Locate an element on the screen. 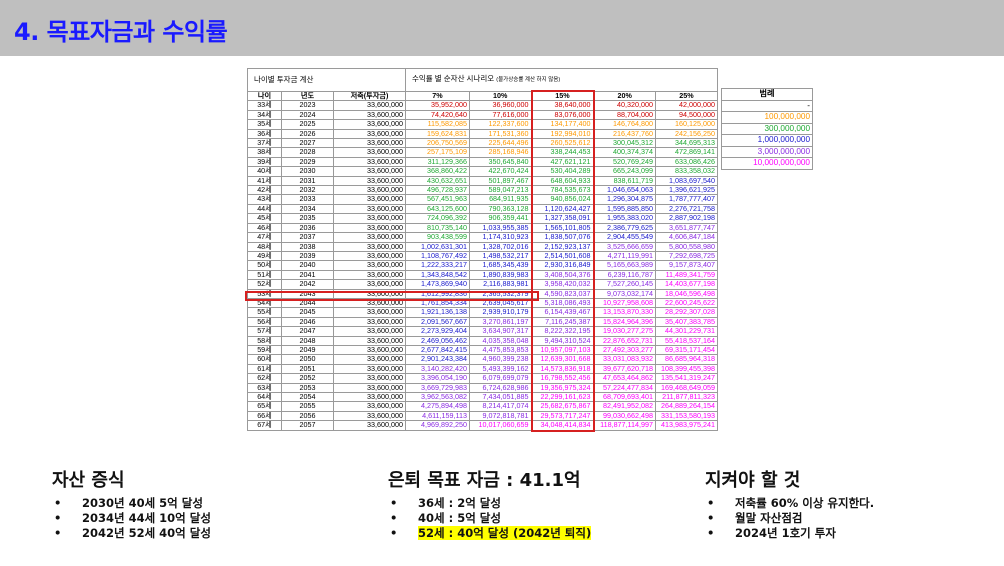 This screenshot has width=1004, height=566. table-cell: 906,359,441 is located at coordinates (500, 218).